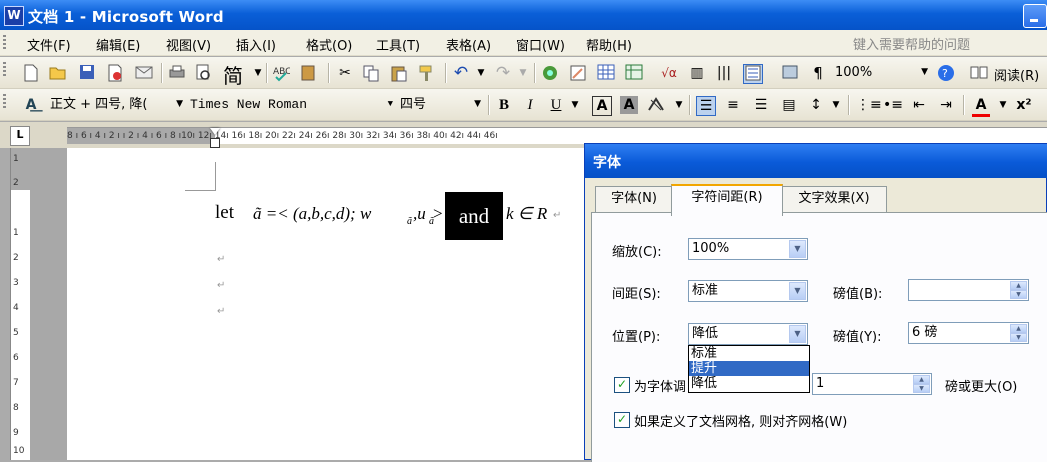 This screenshot has width=1047, height=462. I want to click on menu-insert: 插入(I), so click(256, 44).